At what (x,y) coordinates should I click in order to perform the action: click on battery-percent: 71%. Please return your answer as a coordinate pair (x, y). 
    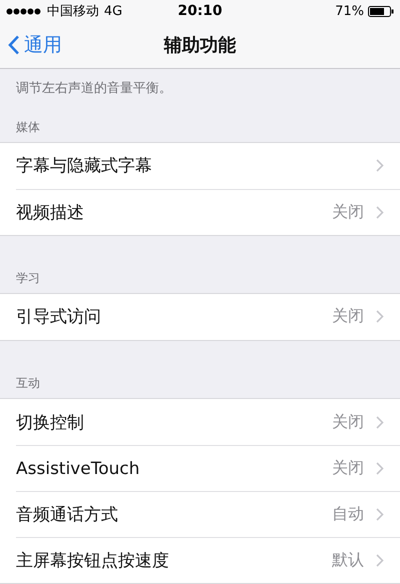
    Looking at the image, I should click on (349, 11).